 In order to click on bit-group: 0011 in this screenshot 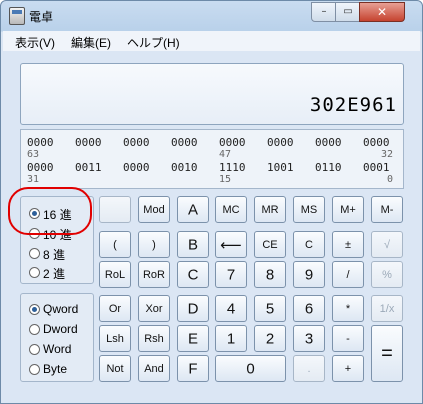, I will do `click(88, 167)`.